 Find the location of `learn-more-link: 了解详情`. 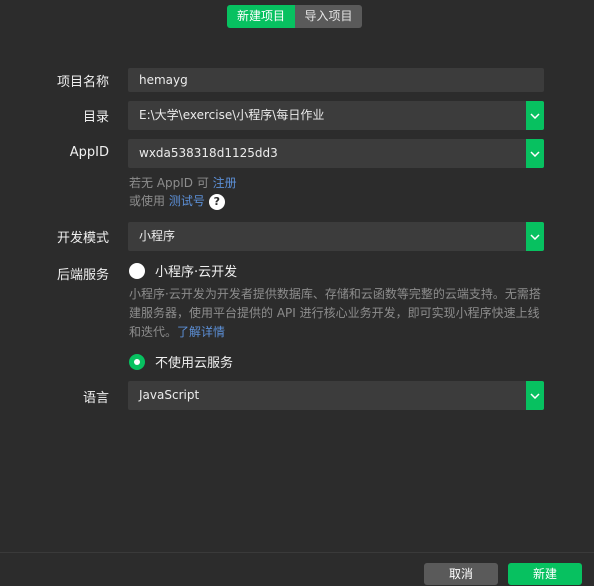

learn-more-link: 了解详情 is located at coordinates (201, 332).